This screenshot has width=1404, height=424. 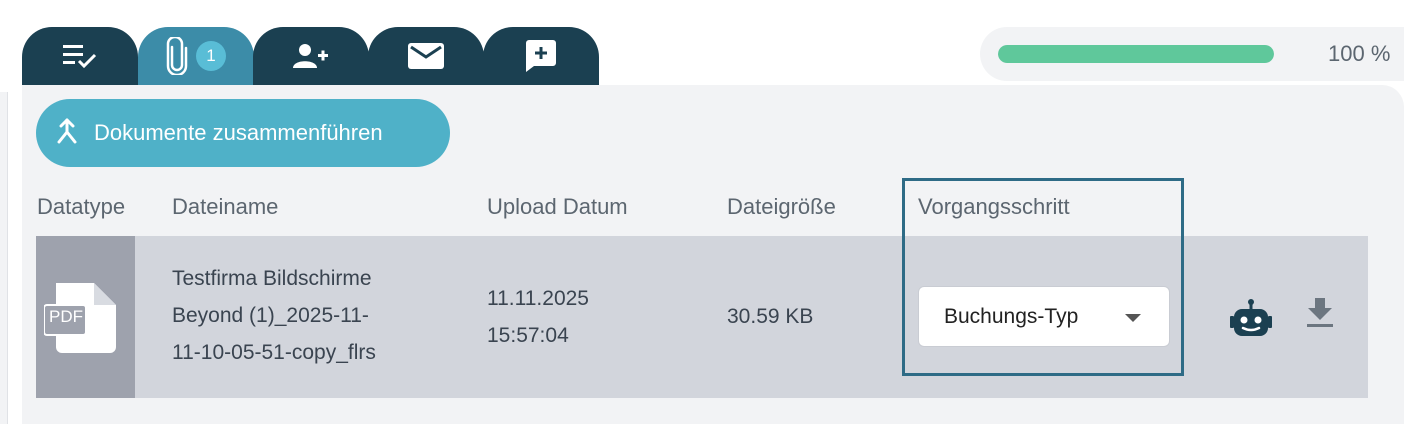 What do you see at coordinates (66, 316) in the screenshot?
I see `pdf-type-label: PDF` at bounding box center [66, 316].